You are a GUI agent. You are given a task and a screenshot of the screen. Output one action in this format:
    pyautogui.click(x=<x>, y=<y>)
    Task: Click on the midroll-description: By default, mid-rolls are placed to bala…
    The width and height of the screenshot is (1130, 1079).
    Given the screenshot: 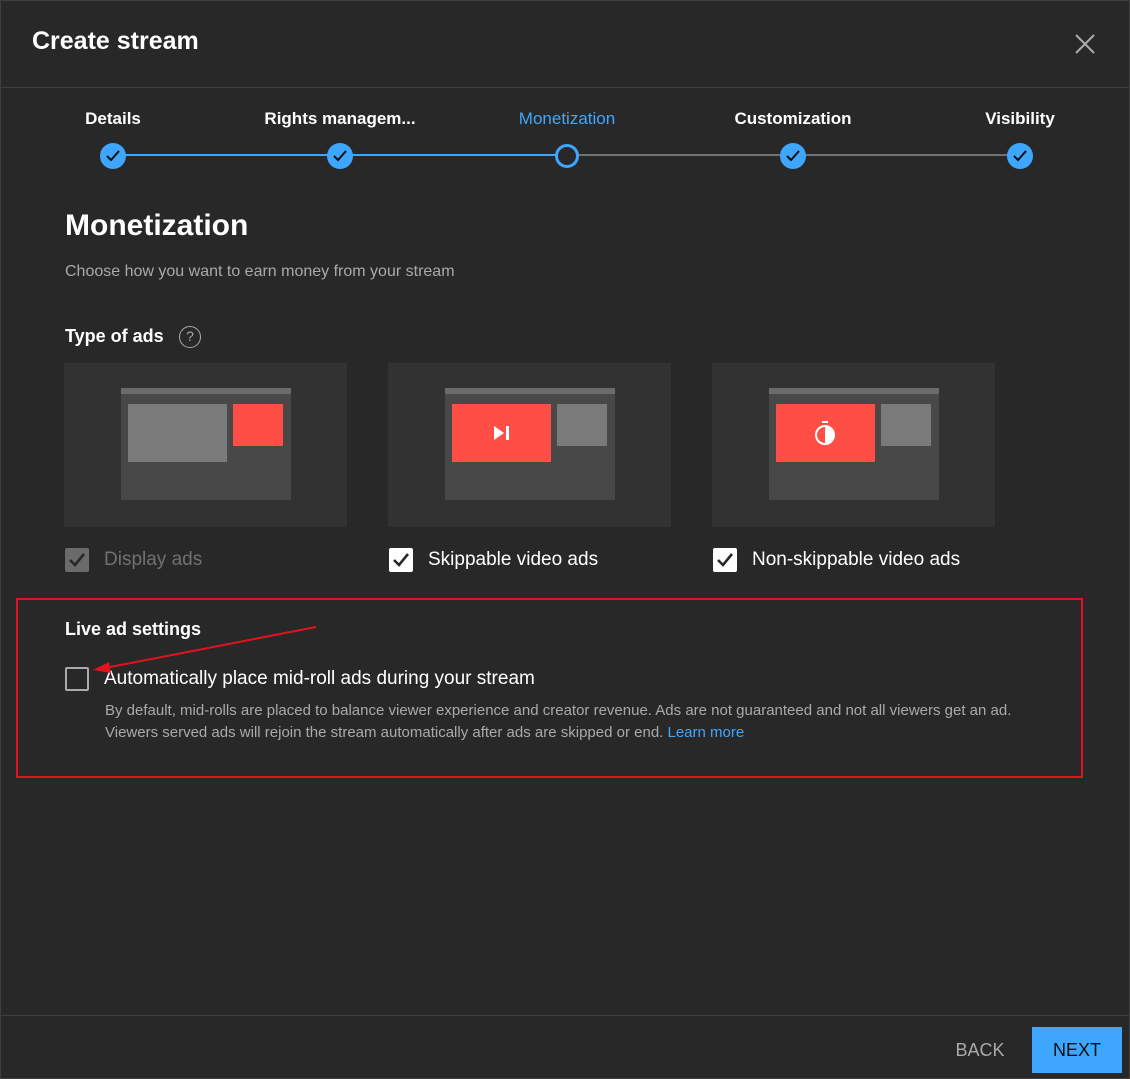 What is the action you would take?
    pyautogui.click(x=585, y=722)
    